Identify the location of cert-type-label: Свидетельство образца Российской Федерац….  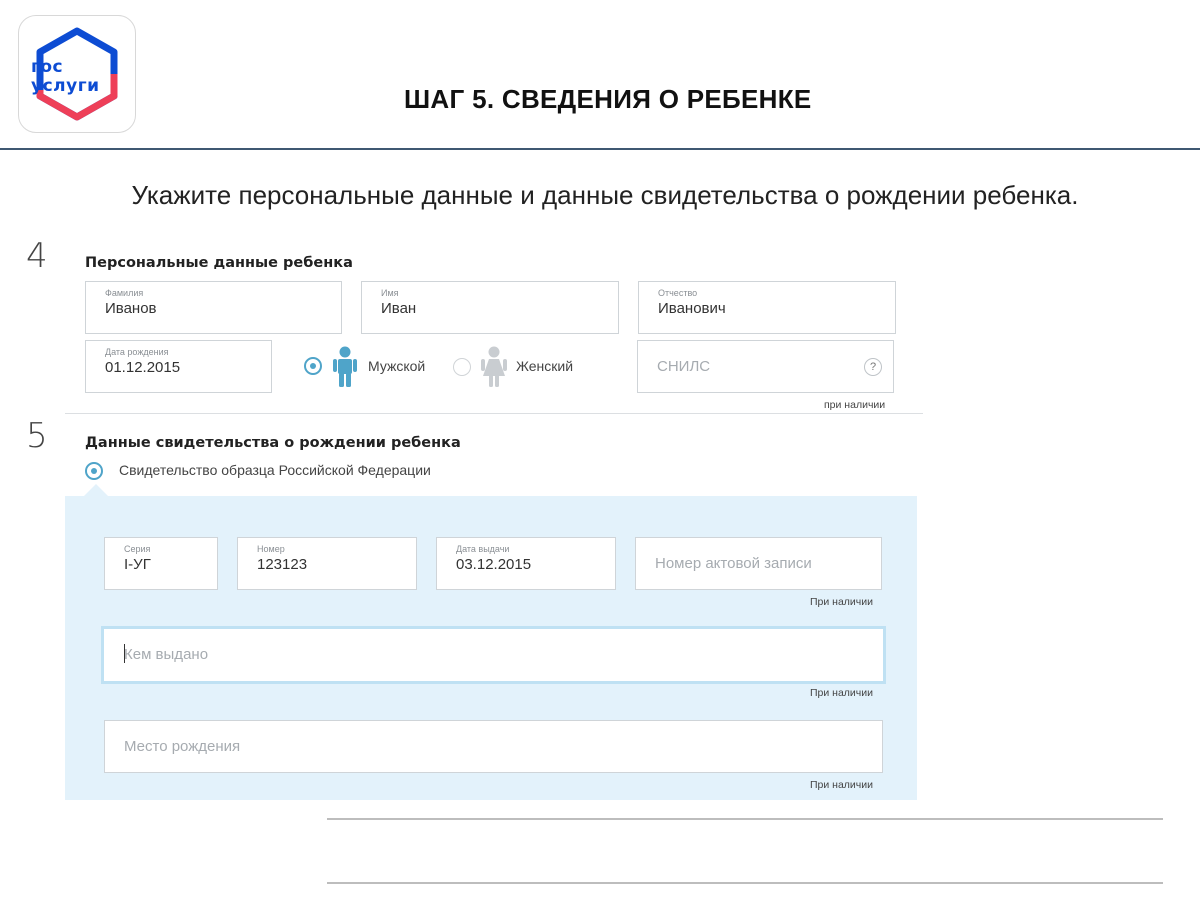
(275, 470).